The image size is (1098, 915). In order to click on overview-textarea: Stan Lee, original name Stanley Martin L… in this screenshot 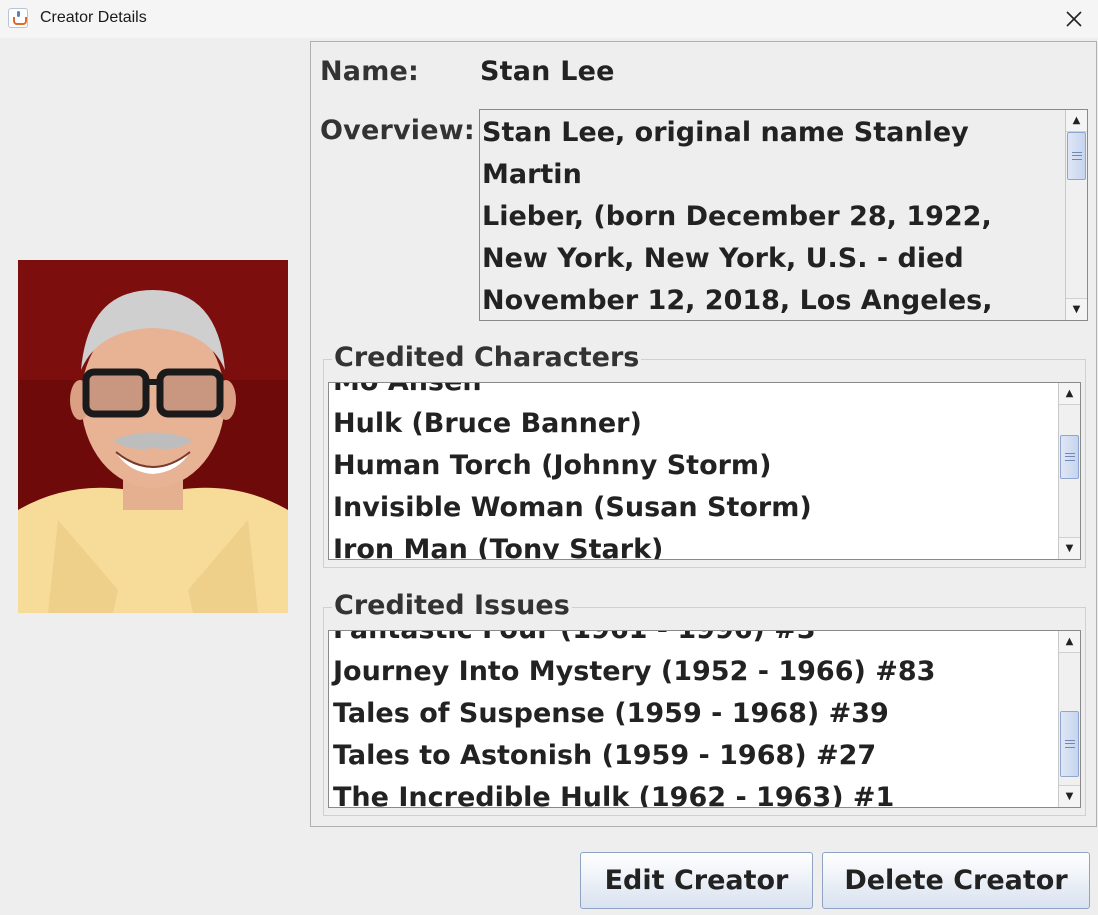, I will do `click(783, 215)`.